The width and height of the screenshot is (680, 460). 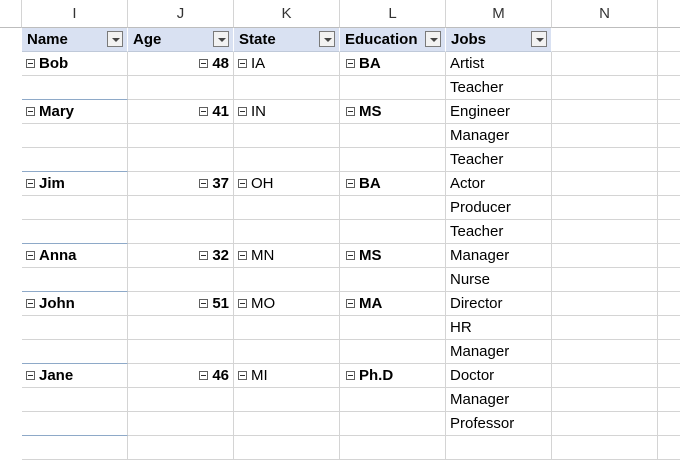 I want to click on job-cell: Teacher, so click(x=499, y=88).